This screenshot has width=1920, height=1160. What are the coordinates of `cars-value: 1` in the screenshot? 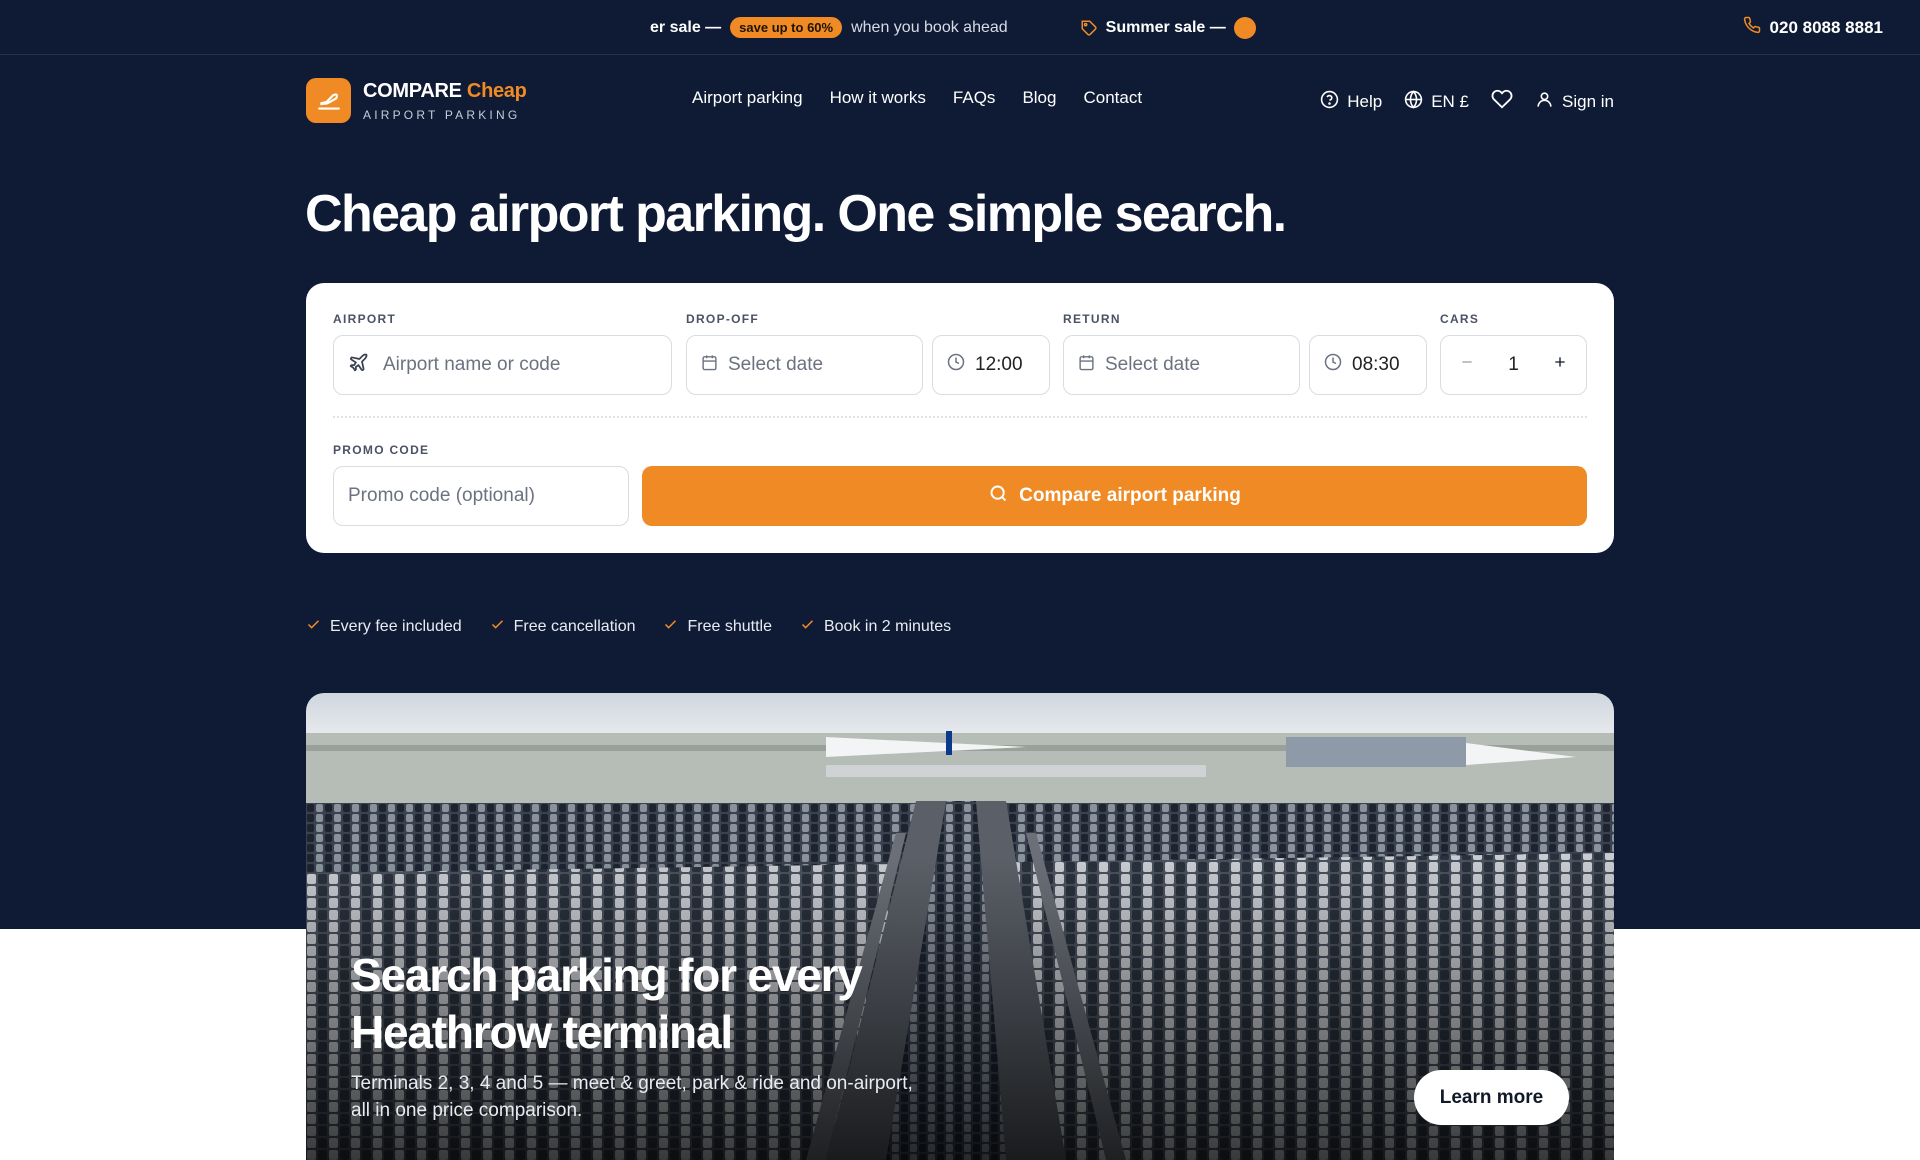 It's located at (1513, 364).